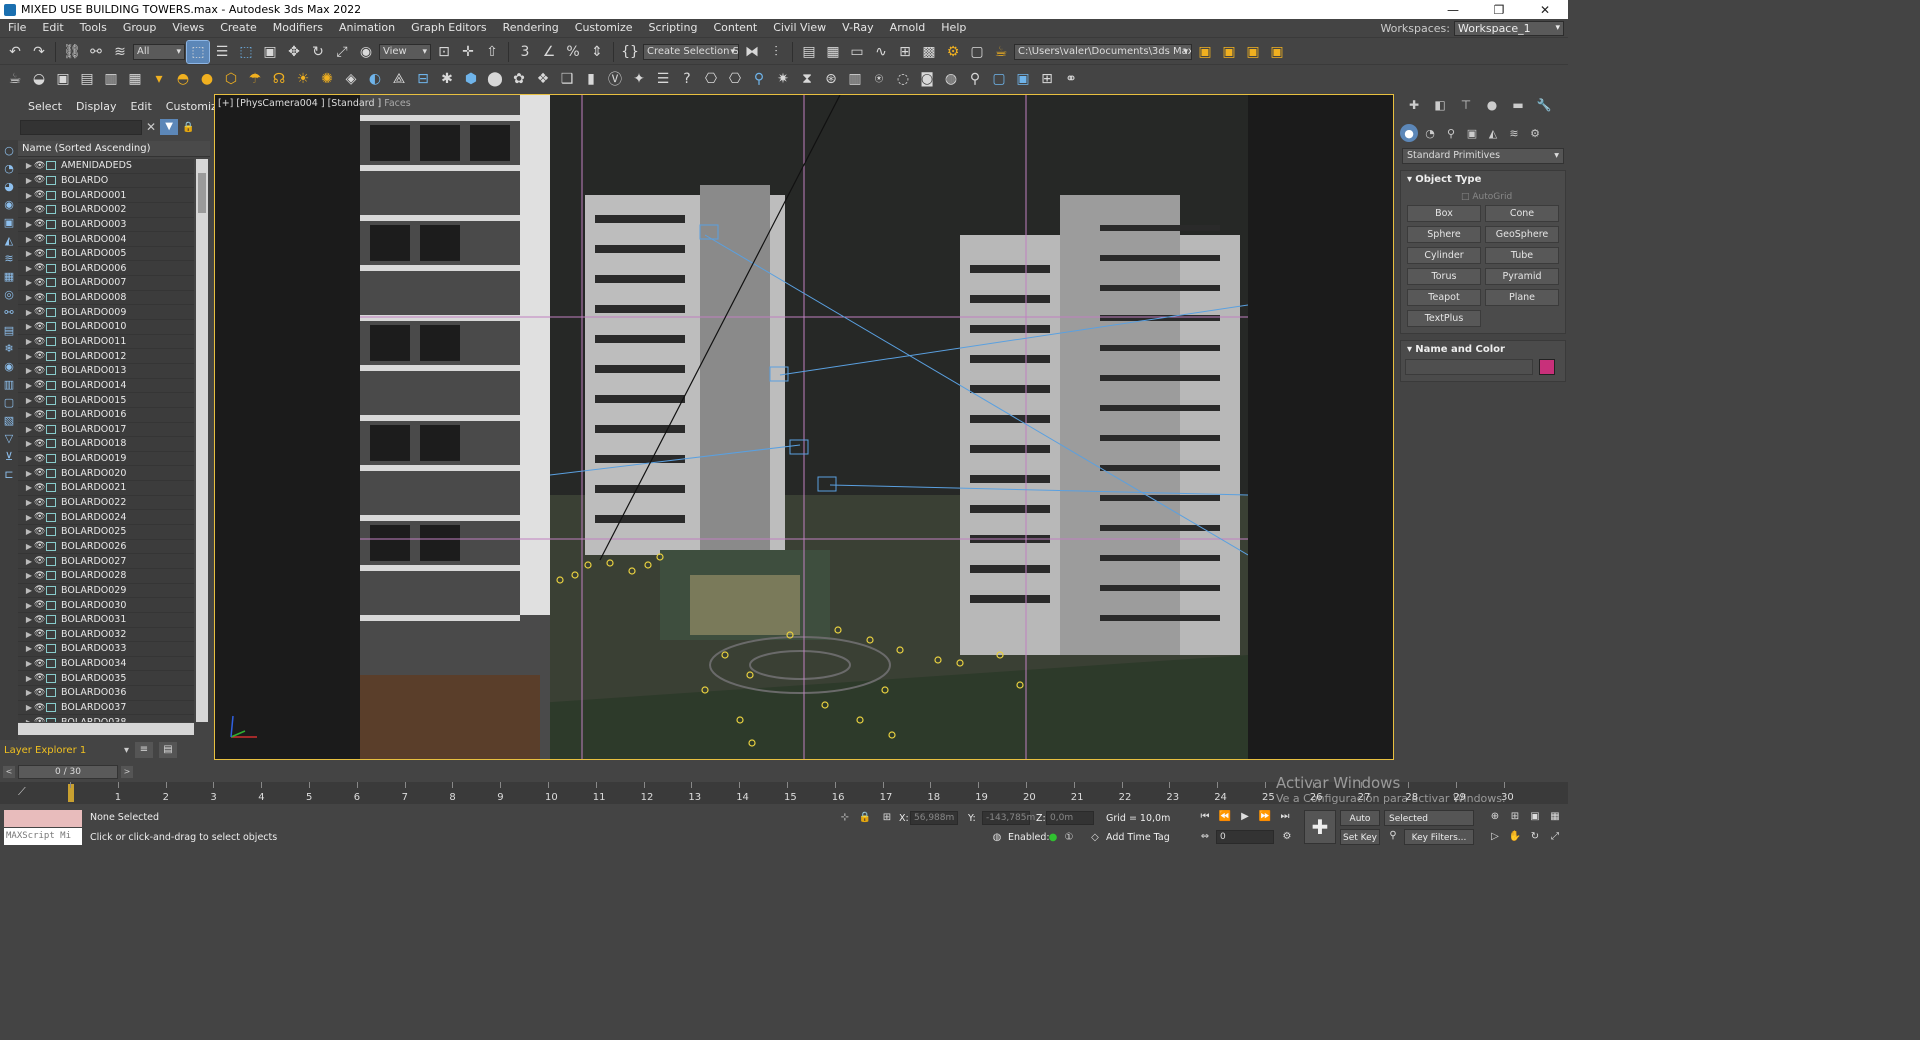 This screenshot has height=1040, width=1920. Describe the element at coordinates (591, 79) in the screenshot. I see `chart-icon: ▮` at that location.